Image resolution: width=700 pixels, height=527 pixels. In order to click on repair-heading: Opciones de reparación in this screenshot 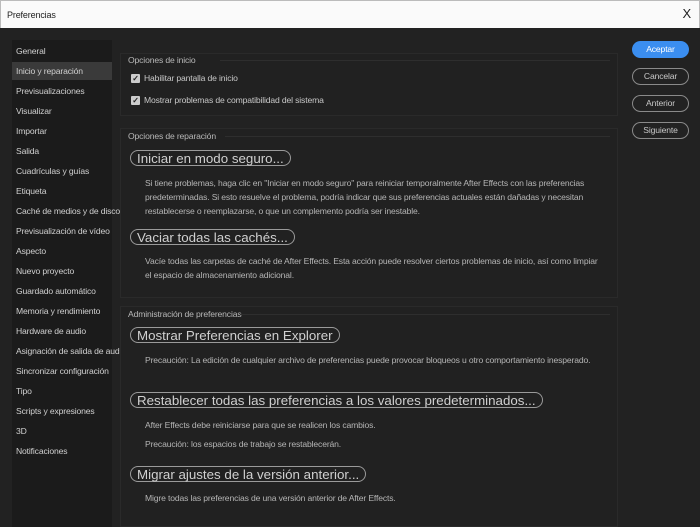, I will do `click(172, 136)`.